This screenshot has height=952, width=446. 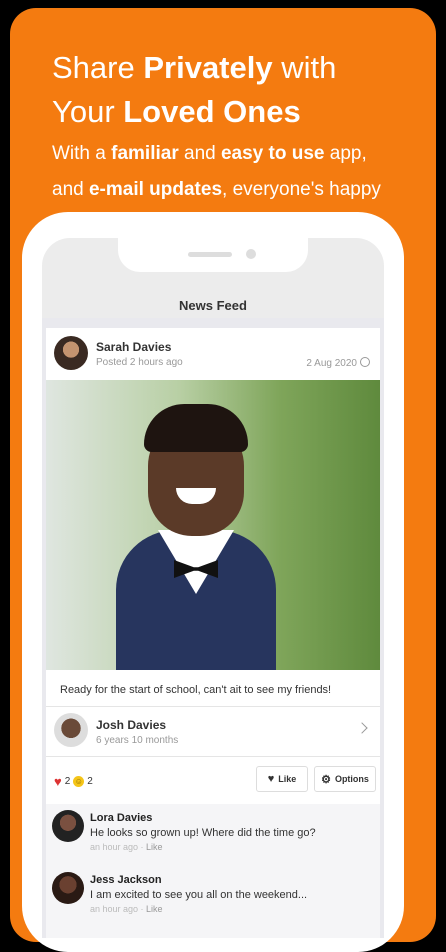 What do you see at coordinates (131, 725) in the screenshot?
I see `child-name: Josh Davies` at bounding box center [131, 725].